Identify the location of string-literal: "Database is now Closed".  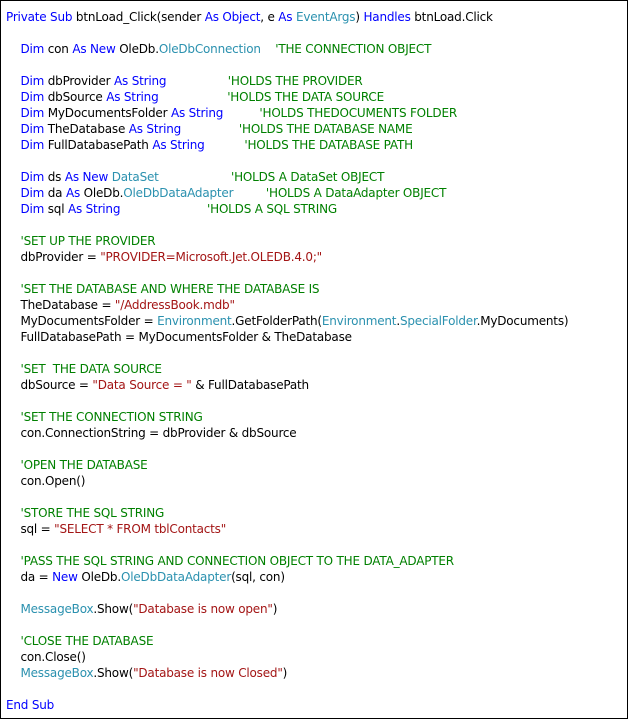
(208, 673).